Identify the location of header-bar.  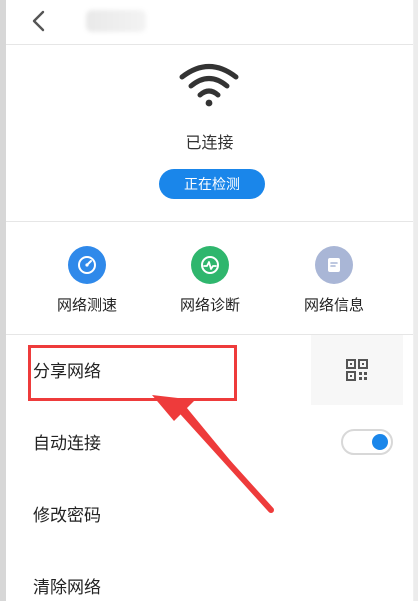
(209, 22).